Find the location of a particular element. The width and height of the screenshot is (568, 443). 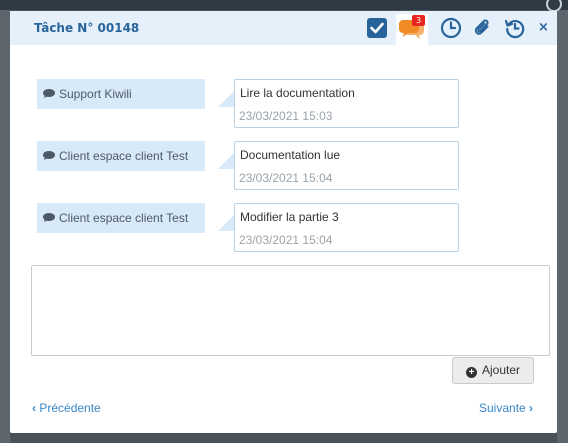

add-comment-button: + Ajouter is located at coordinates (493, 370).